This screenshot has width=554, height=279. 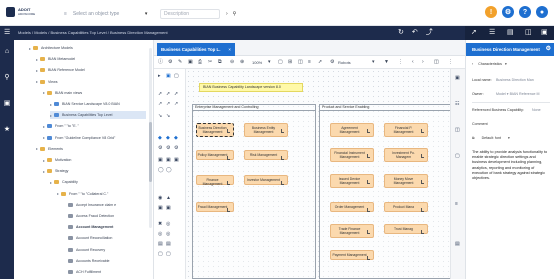 What do you see at coordinates (457, 78) in the screenshot?
I see `prop-icon: ▣` at bounding box center [457, 78].